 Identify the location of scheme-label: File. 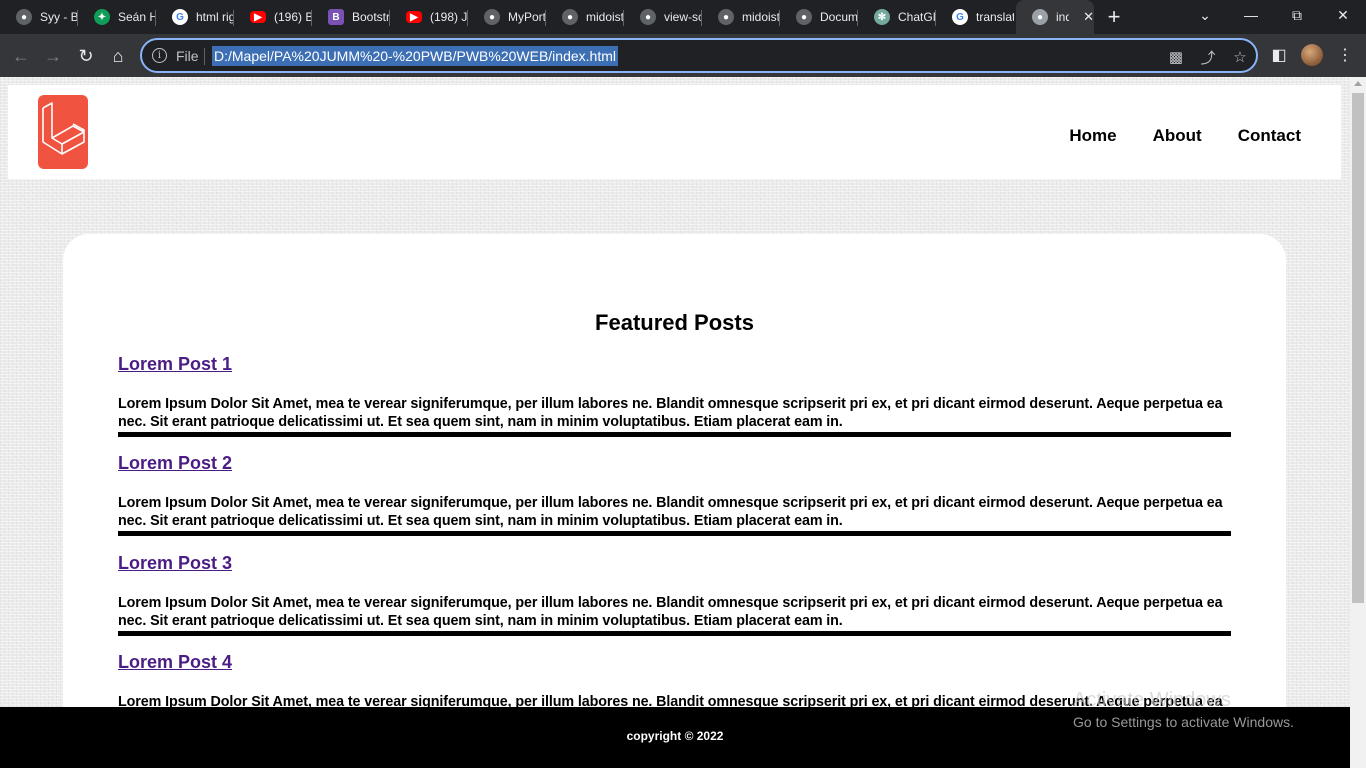
(187, 56).